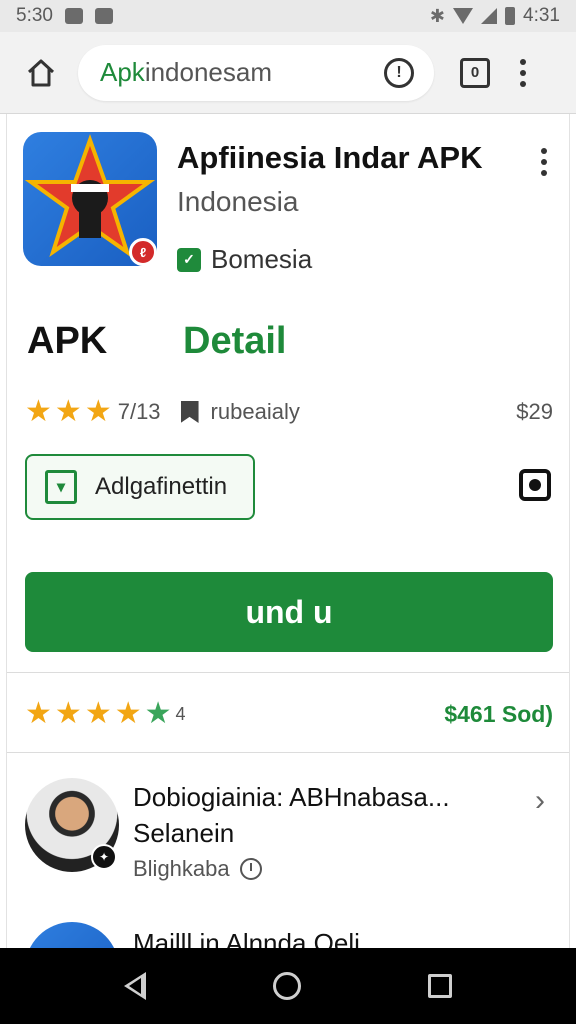 The image size is (576, 1024). Describe the element at coordinates (189, 412) in the screenshot. I see `bookmark-icon` at that location.